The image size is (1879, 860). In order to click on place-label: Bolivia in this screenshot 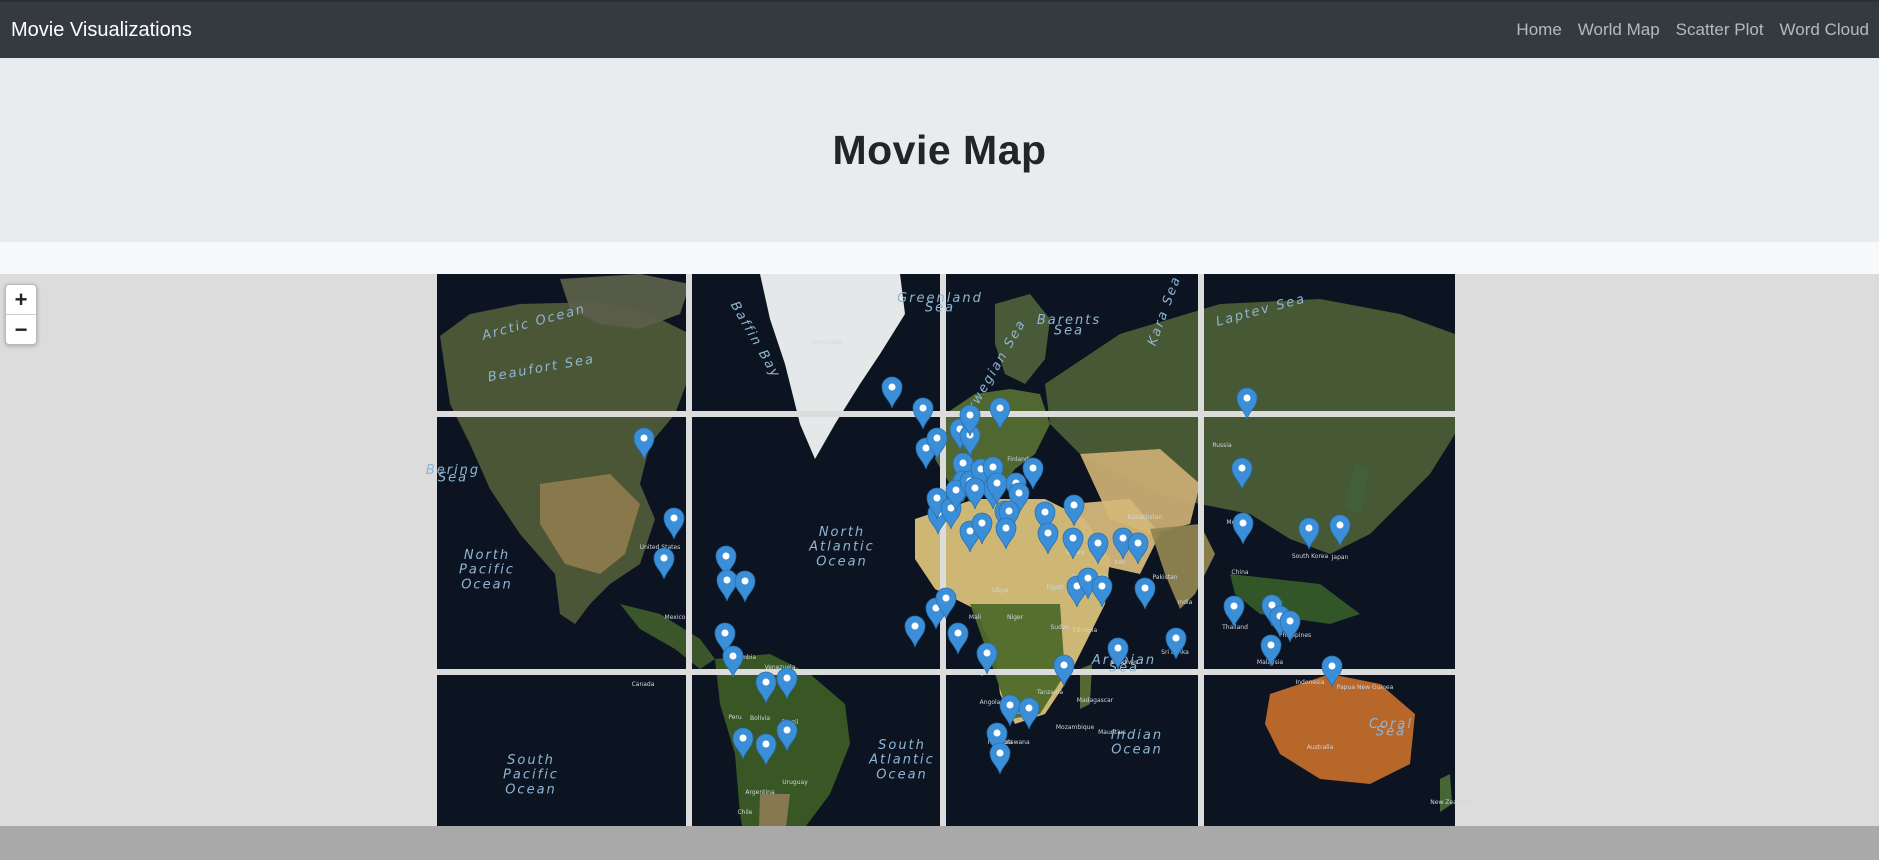, I will do `click(760, 718)`.